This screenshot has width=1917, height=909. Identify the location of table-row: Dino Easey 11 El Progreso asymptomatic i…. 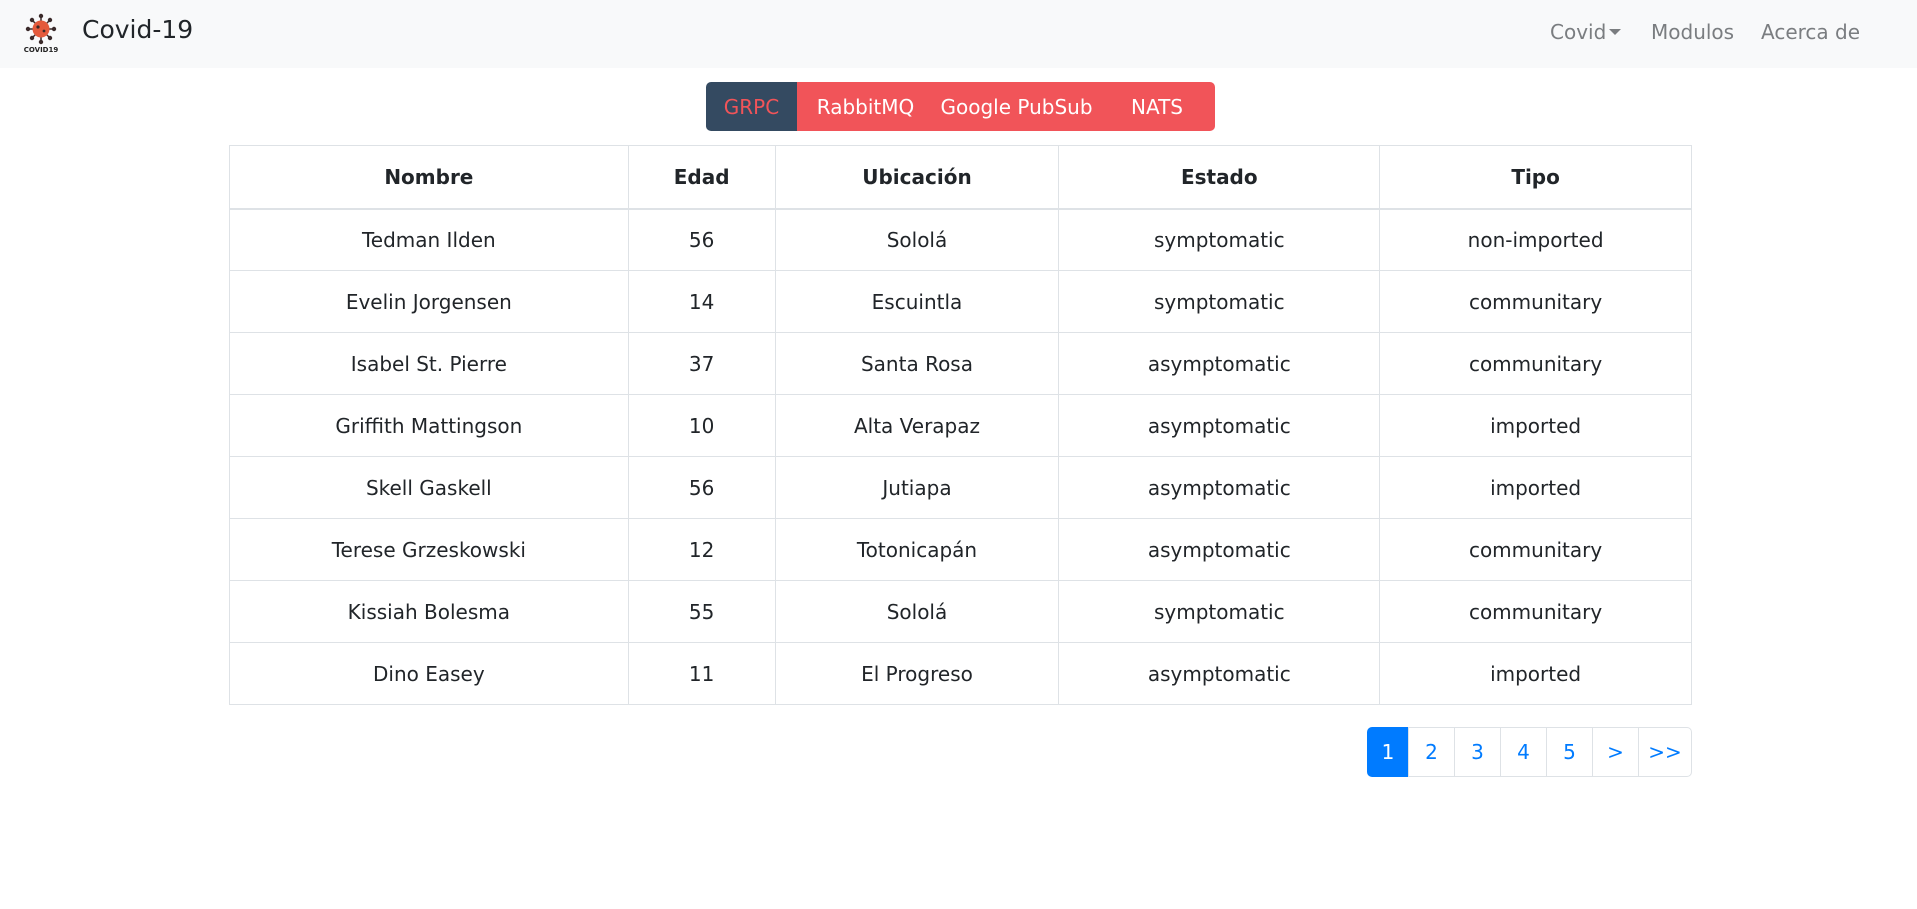
(960, 673).